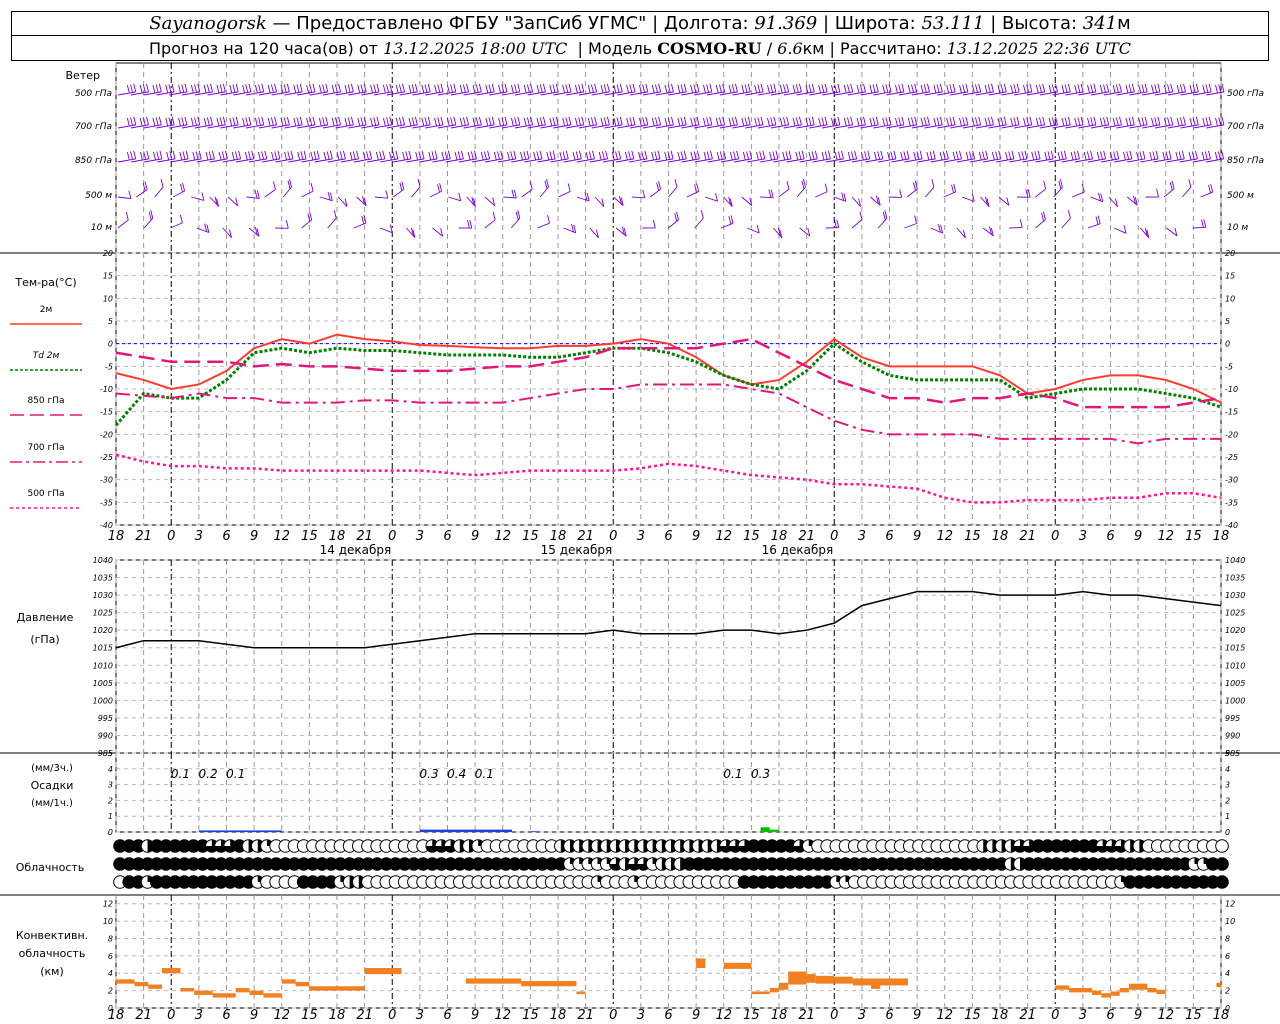 The width and height of the screenshot is (1280, 1024). I want to click on time-tick-label: 18, so click(558, 536).